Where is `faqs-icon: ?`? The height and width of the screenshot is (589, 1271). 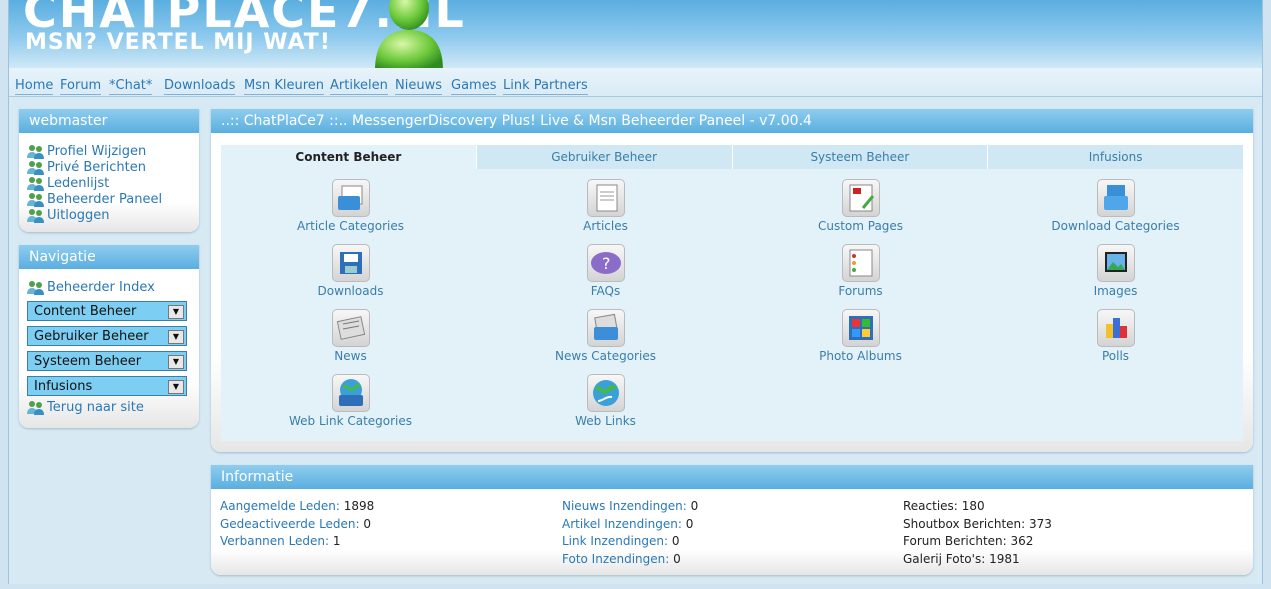
faqs-icon: ? is located at coordinates (605, 263).